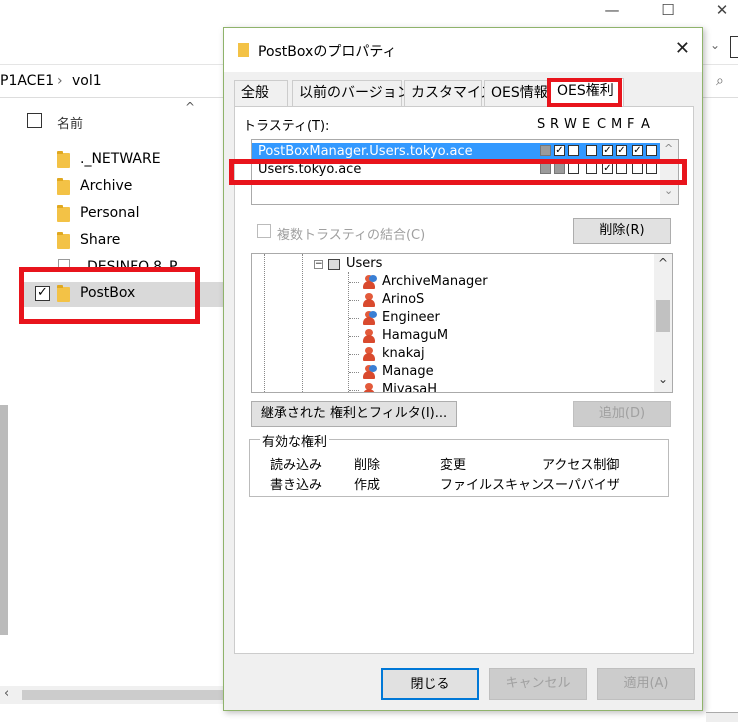 The width and height of the screenshot is (738, 722). Describe the element at coordinates (720, 81) in the screenshot. I see `search-icon: ⌕` at that location.